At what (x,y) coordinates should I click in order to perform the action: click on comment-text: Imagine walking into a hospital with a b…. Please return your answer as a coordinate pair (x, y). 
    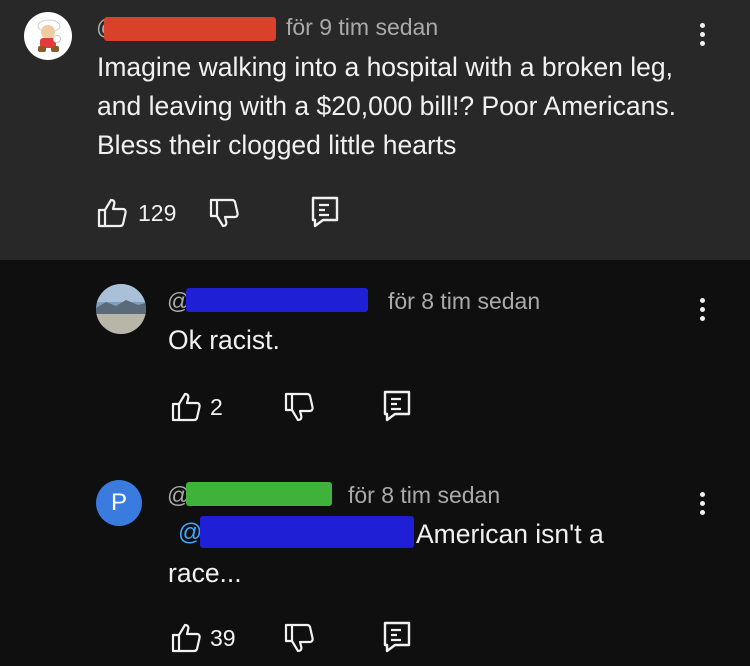
    Looking at the image, I should click on (386, 106).